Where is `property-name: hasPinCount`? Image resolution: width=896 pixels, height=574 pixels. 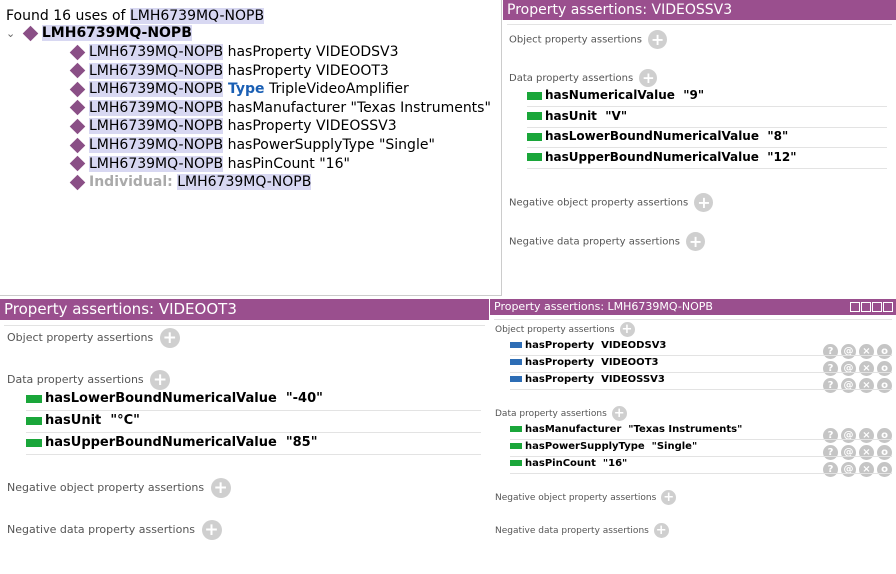
property-name: hasPinCount is located at coordinates (560, 463).